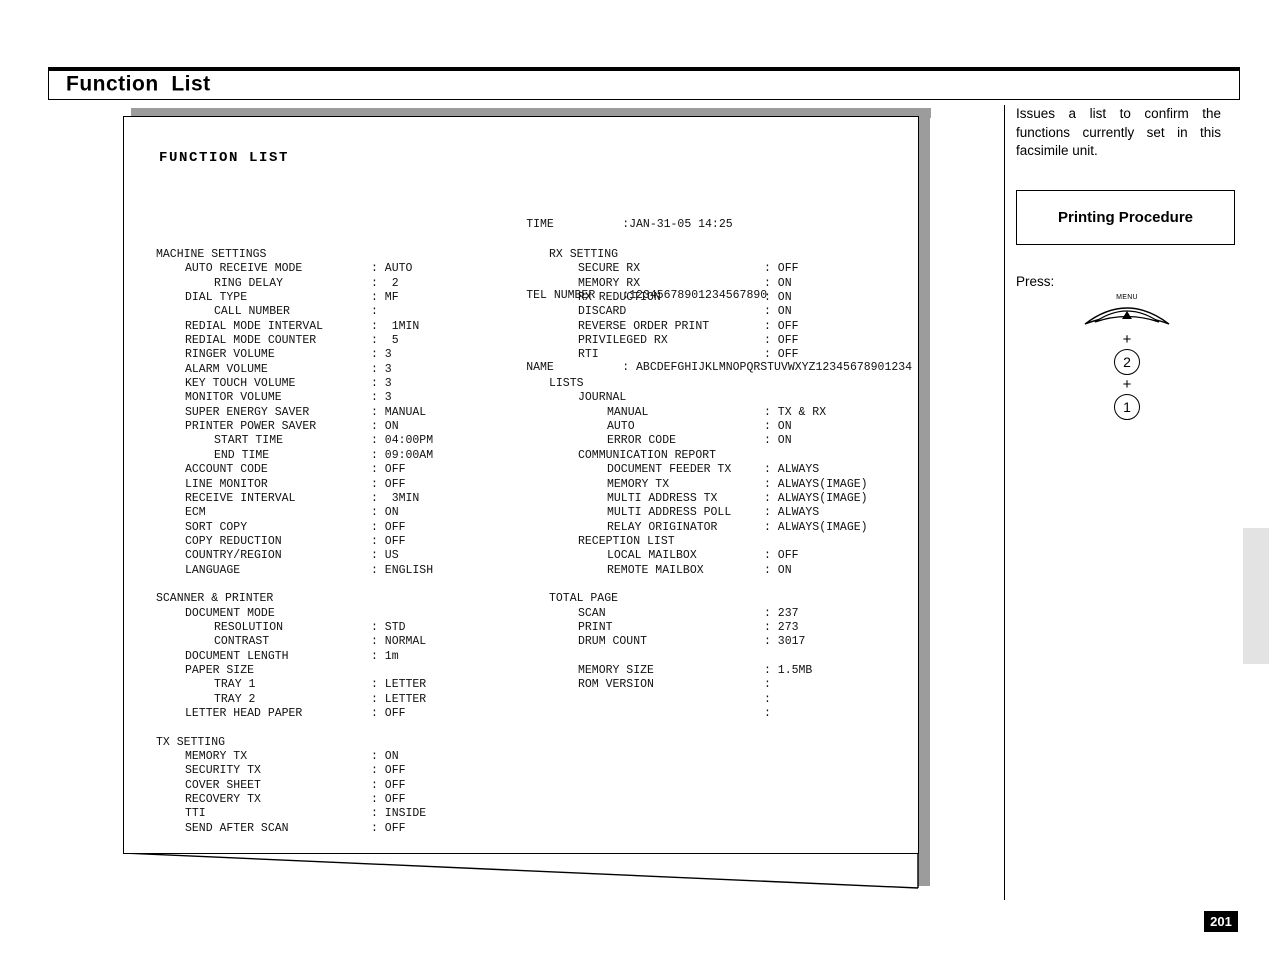 This screenshot has width=1269, height=954. Describe the element at coordinates (381, 398) in the screenshot. I see `report-line-value: : 3` at that location.